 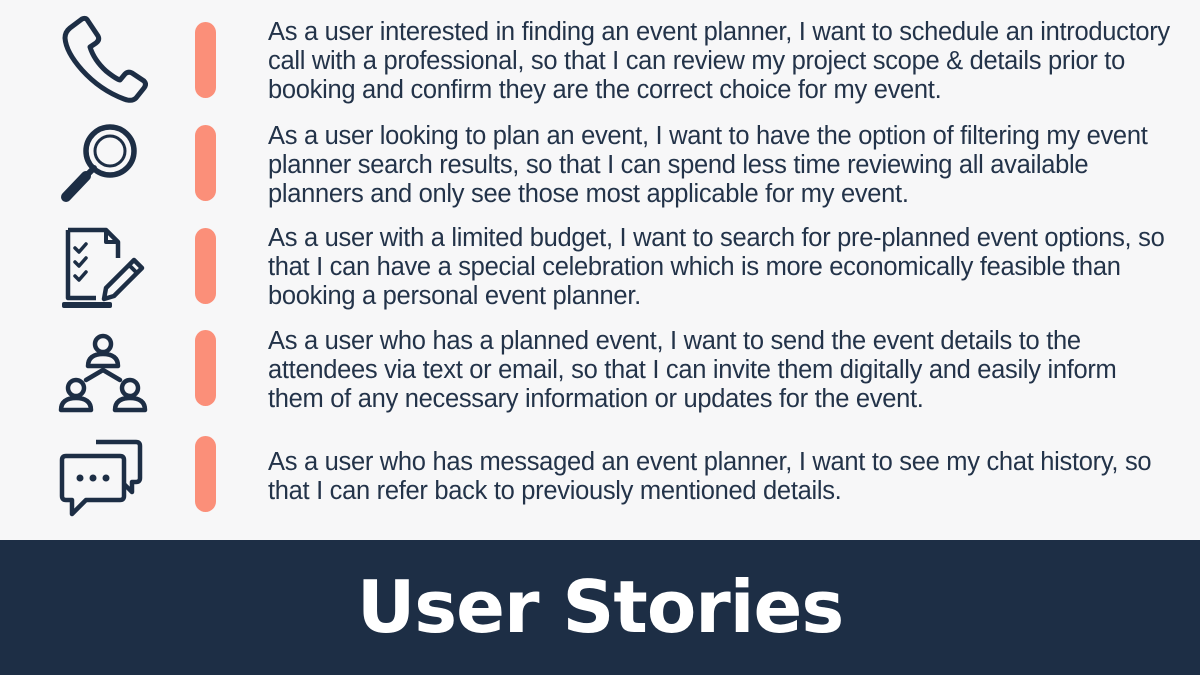 I want to click on chat-bubbles-icon, so click(x=103, y=477).